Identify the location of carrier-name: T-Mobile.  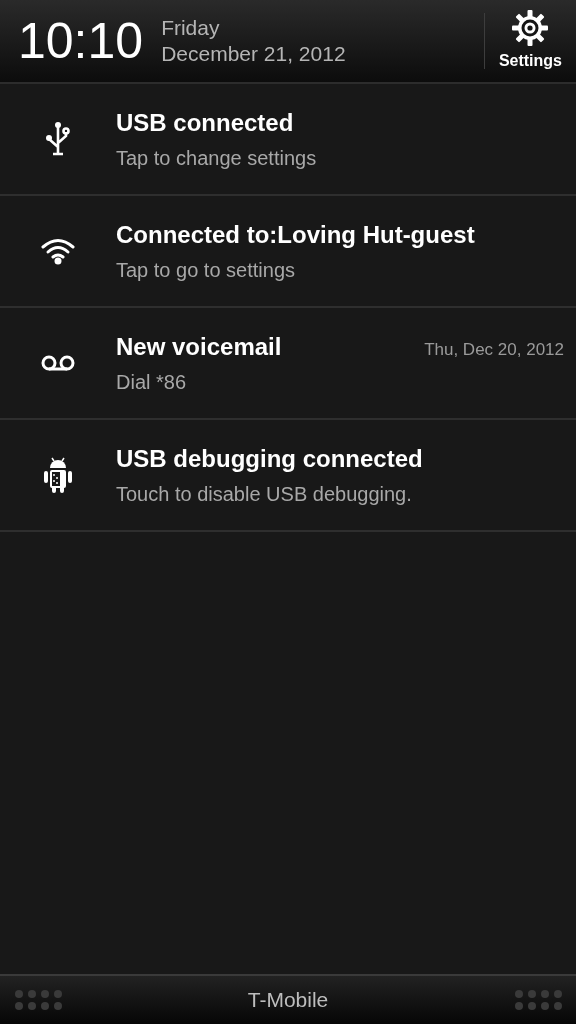
(288, 1000).